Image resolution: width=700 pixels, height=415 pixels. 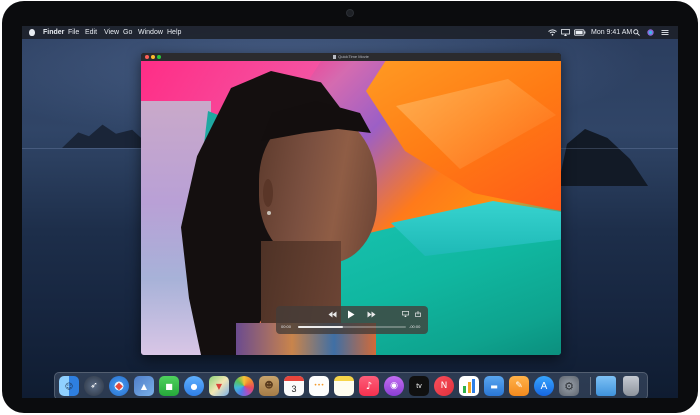 I want to click on landscape-glyph: ▲, so click(x=144, y=386).